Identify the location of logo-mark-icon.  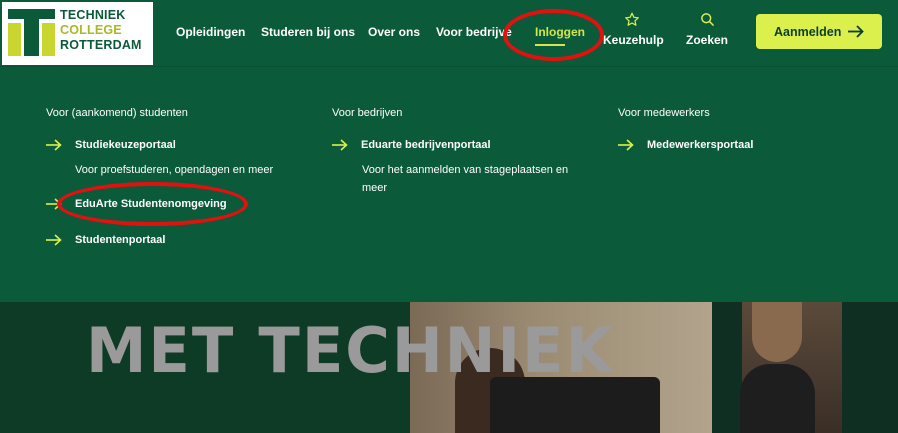
(31, 32).